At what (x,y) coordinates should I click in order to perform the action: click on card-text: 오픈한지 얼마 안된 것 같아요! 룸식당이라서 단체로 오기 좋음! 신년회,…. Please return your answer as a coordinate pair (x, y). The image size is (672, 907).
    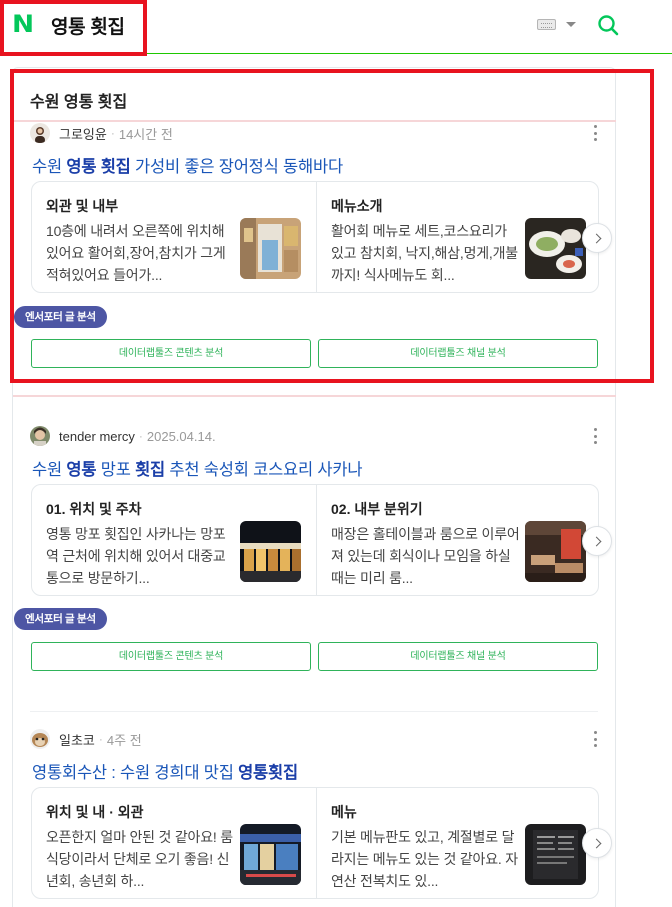
    Looking at the image, I should click on (139, 859).